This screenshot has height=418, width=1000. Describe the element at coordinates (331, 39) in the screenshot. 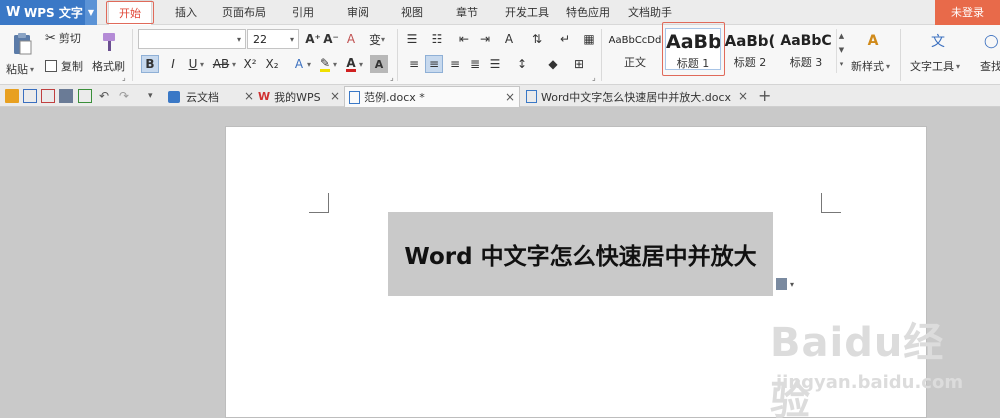

I see `shrink-font-button: A⁻` at that location.